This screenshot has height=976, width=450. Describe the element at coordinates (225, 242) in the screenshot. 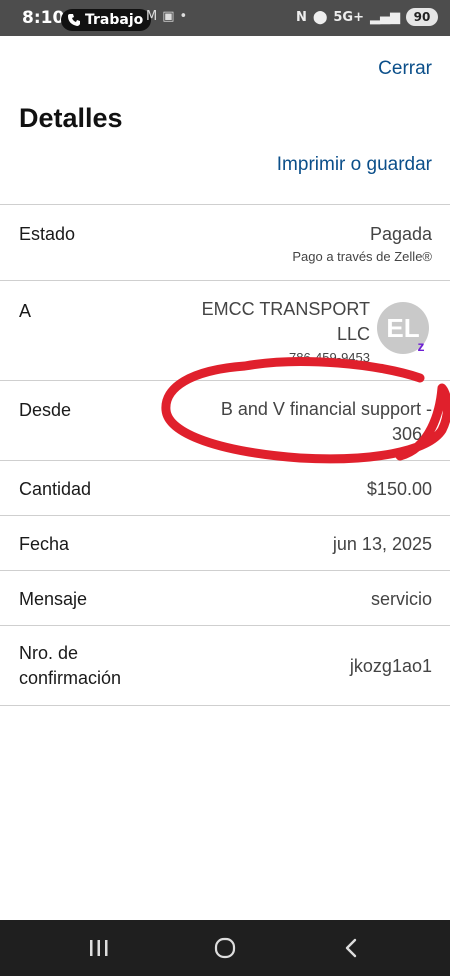

I see `status-row: Estado Pagada Pago a través de Zelle®` at that location.